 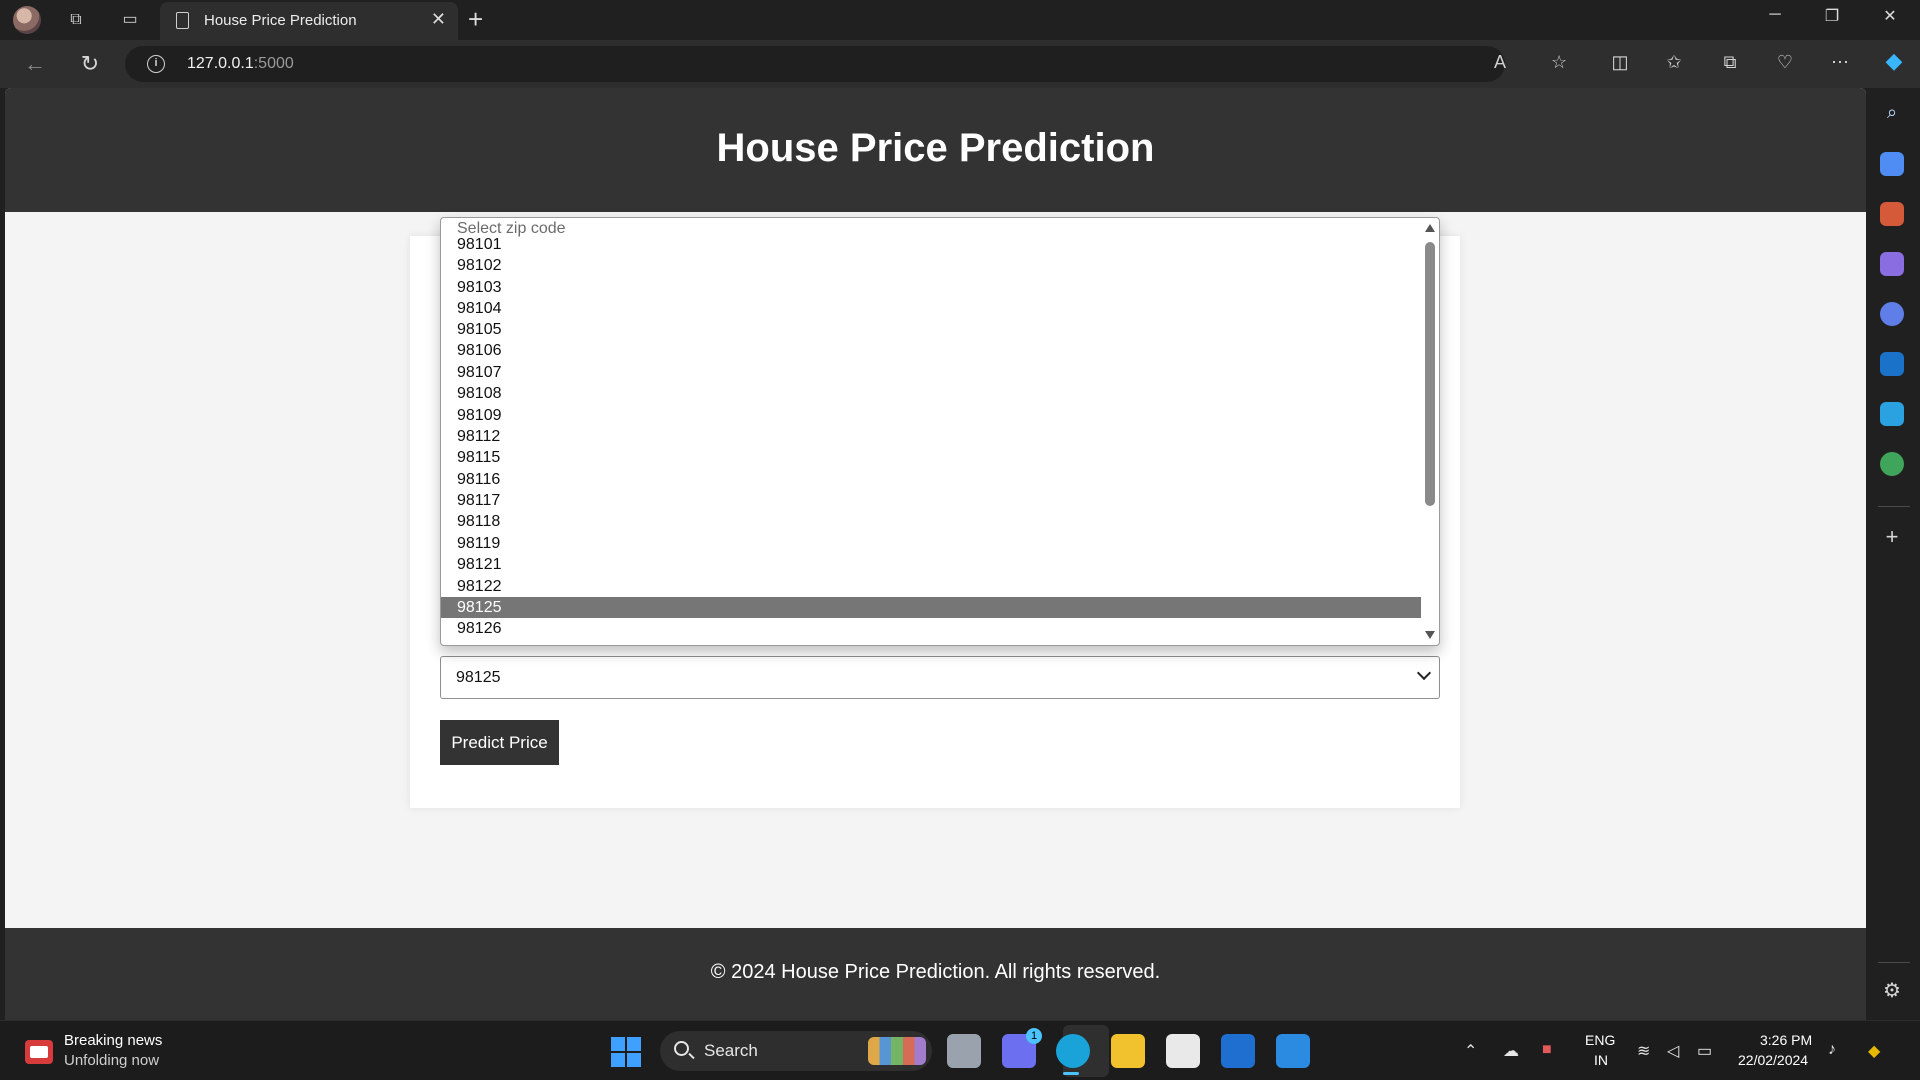 I want to click on news-widget-subtitle: Unfolding now, so click(x=111, y=1060).